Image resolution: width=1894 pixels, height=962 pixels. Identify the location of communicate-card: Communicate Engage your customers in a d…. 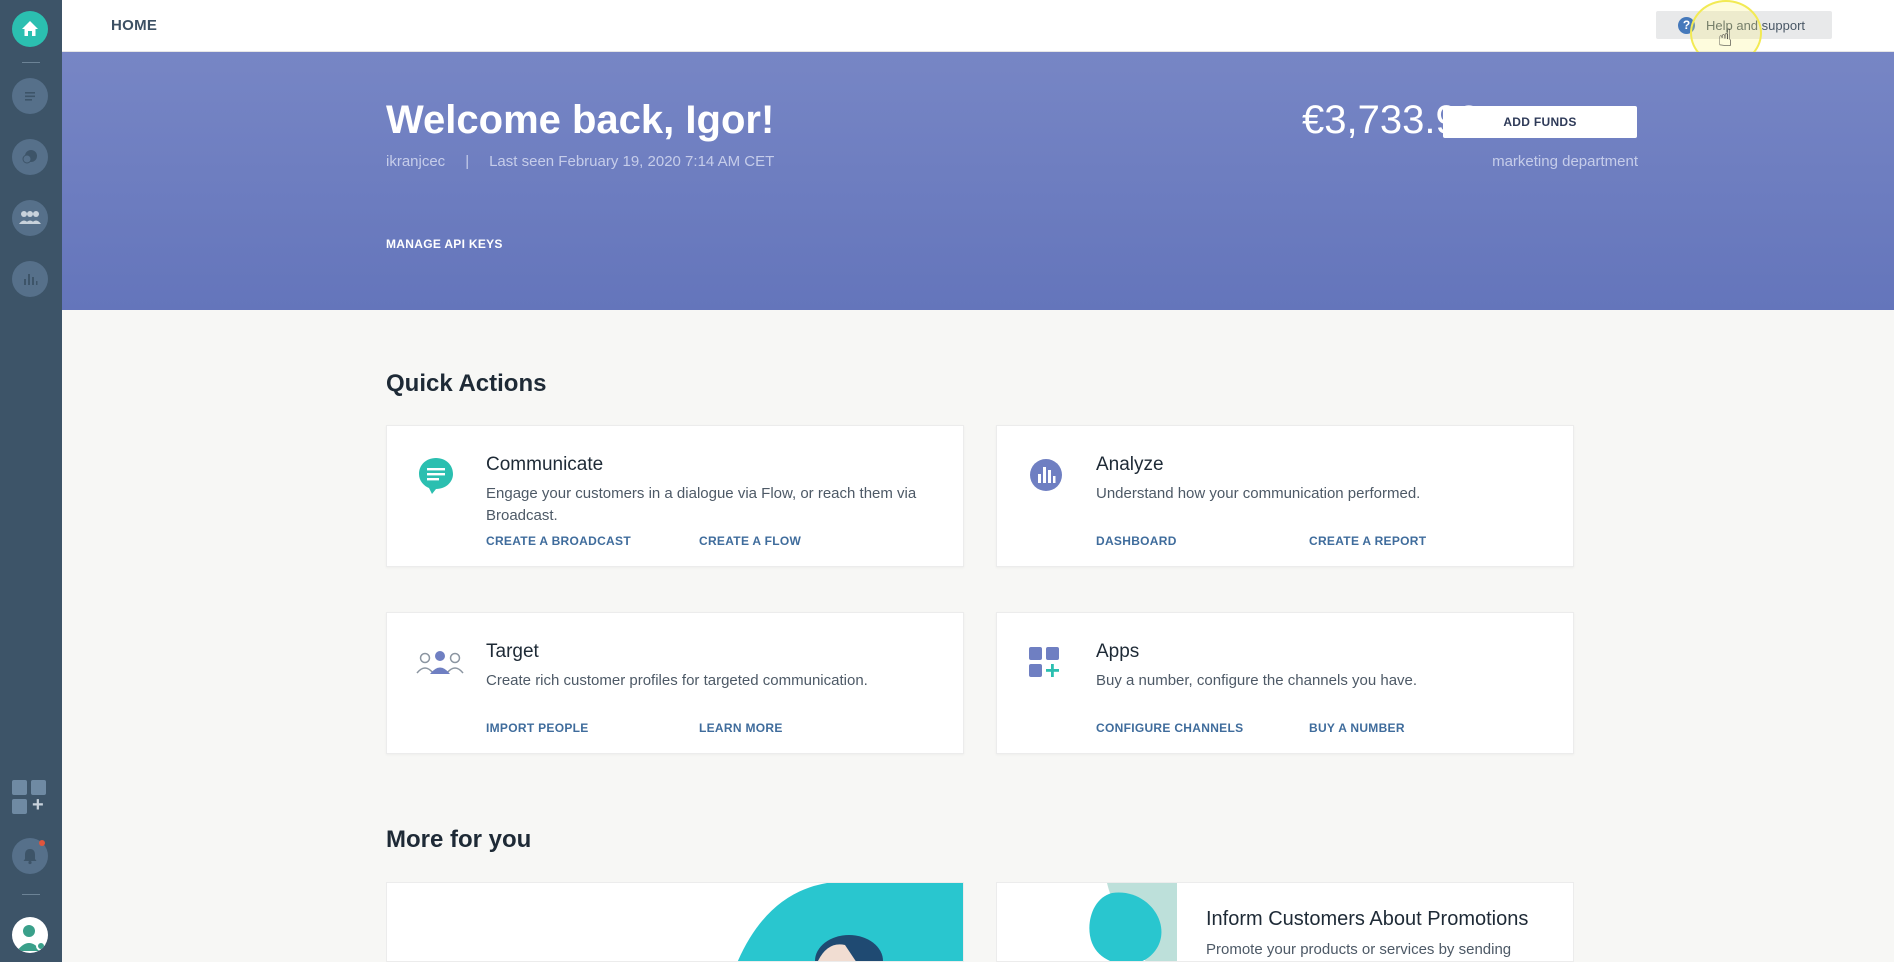
(675, 496).